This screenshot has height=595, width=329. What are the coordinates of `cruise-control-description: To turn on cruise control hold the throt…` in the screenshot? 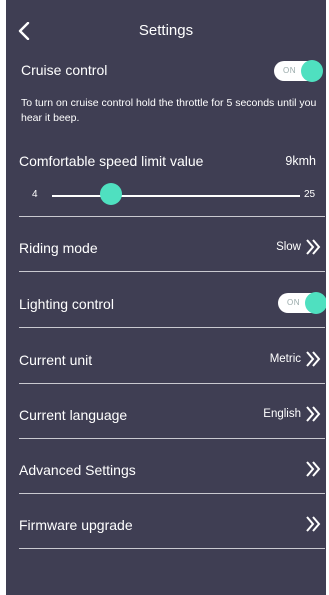 It's located at (169, 110).